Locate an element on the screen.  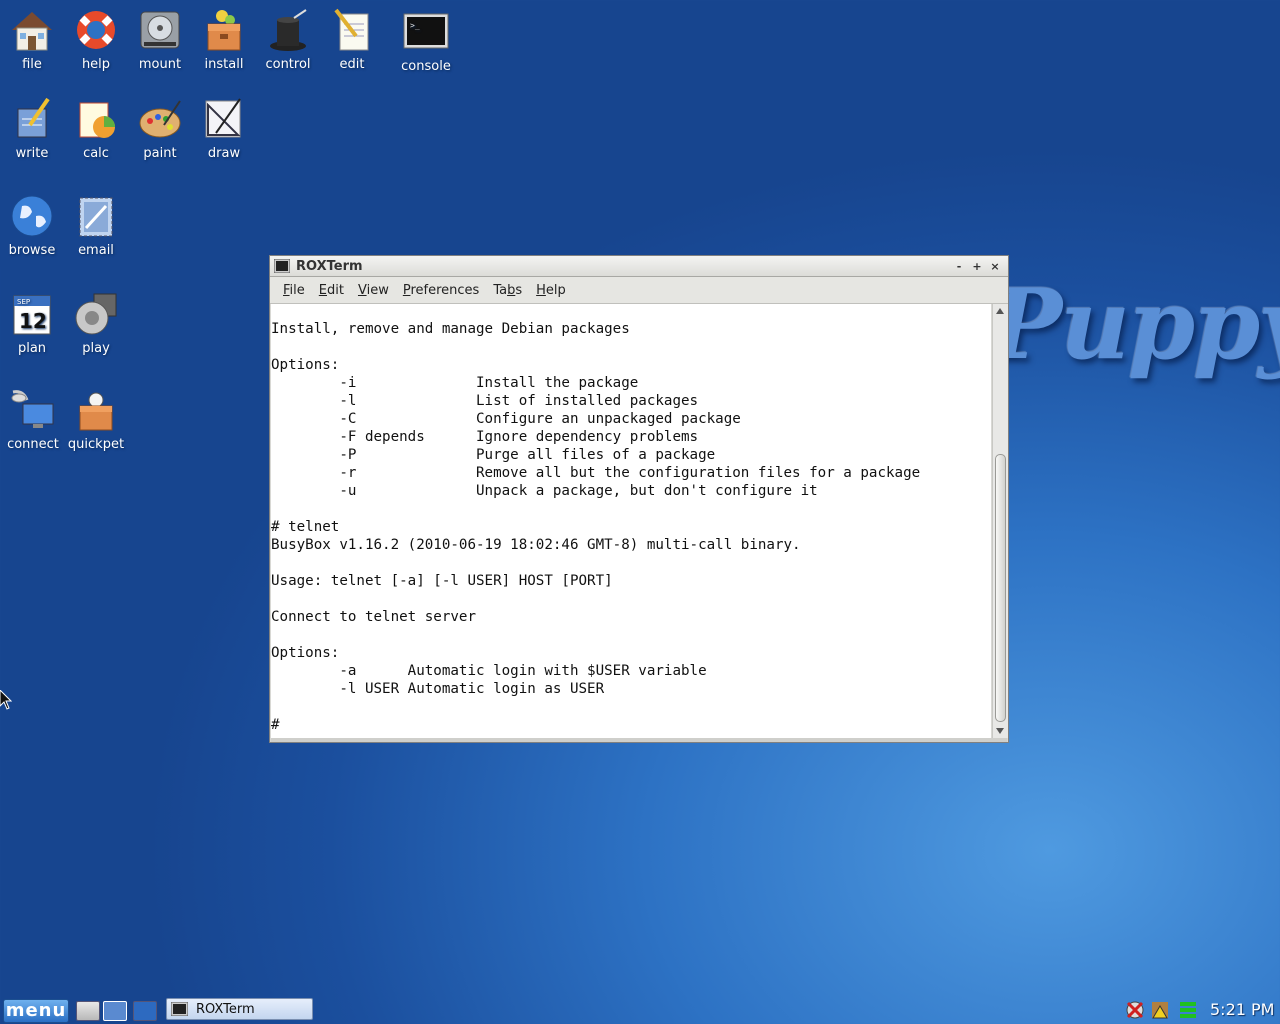
menu-view: View is located at coordinates (373, 290).